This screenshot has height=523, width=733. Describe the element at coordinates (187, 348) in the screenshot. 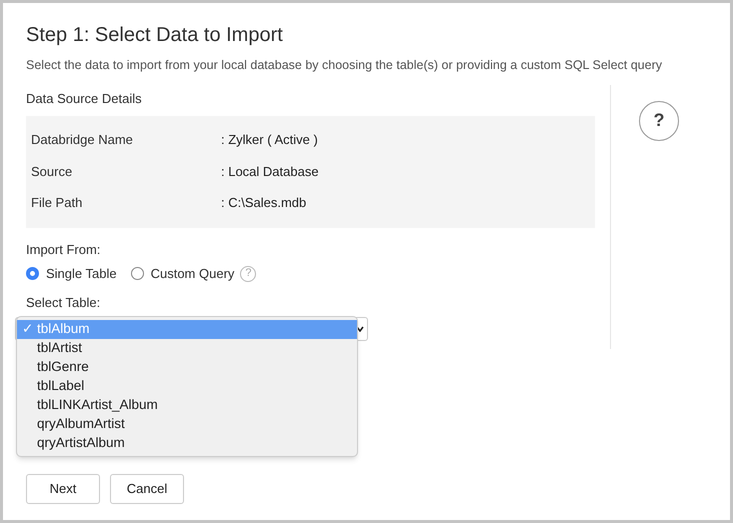

I see `dropdown-option: tblArtist` at that location.